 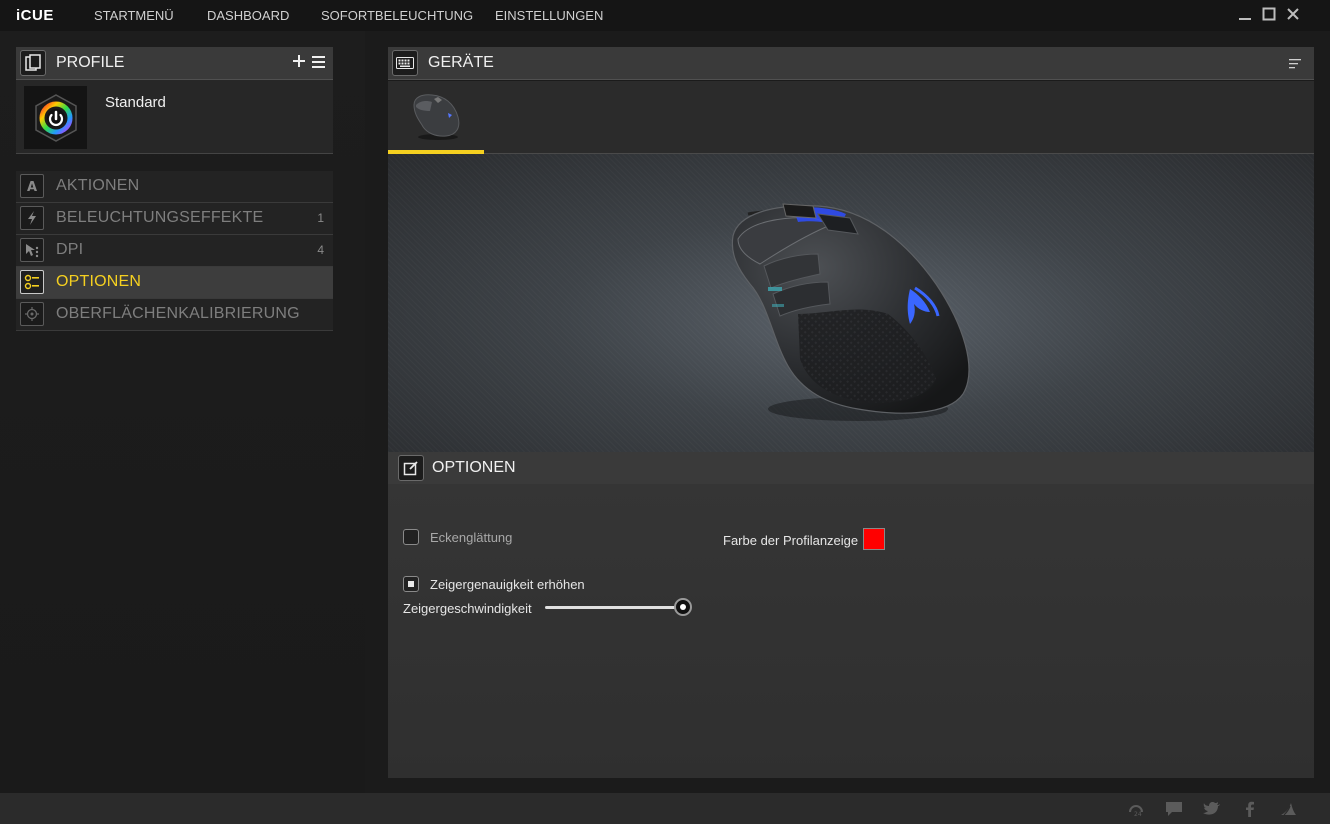 I want to click on profiles-icon, so click(x=33, y=63).